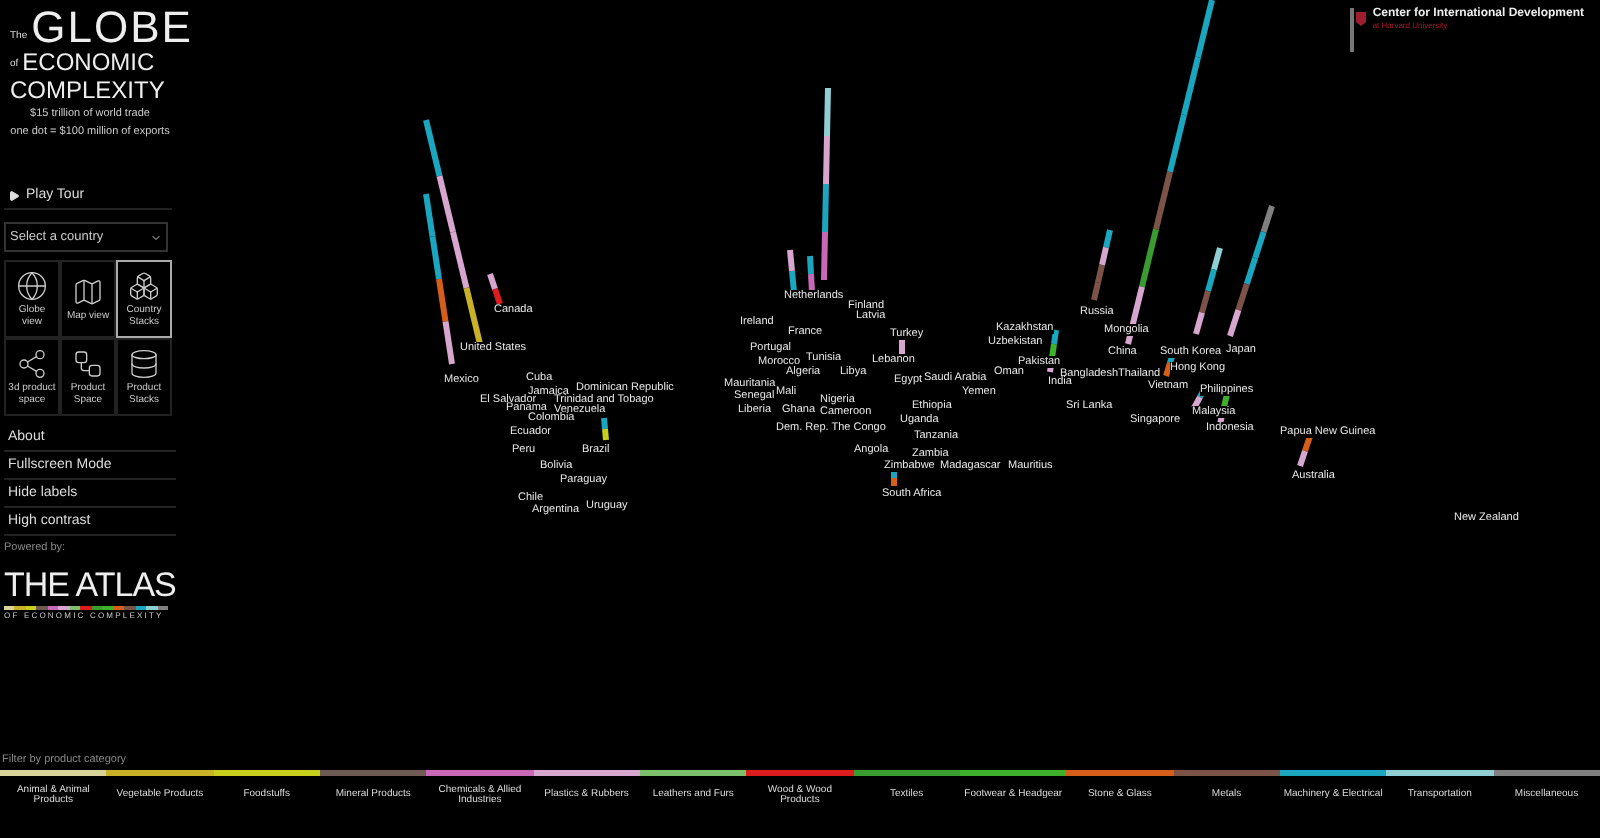  What do you see at coordinates (88, 62) in the screenshot?
I see `app-title: ECONOMIC` at bounding box center [88, 62].